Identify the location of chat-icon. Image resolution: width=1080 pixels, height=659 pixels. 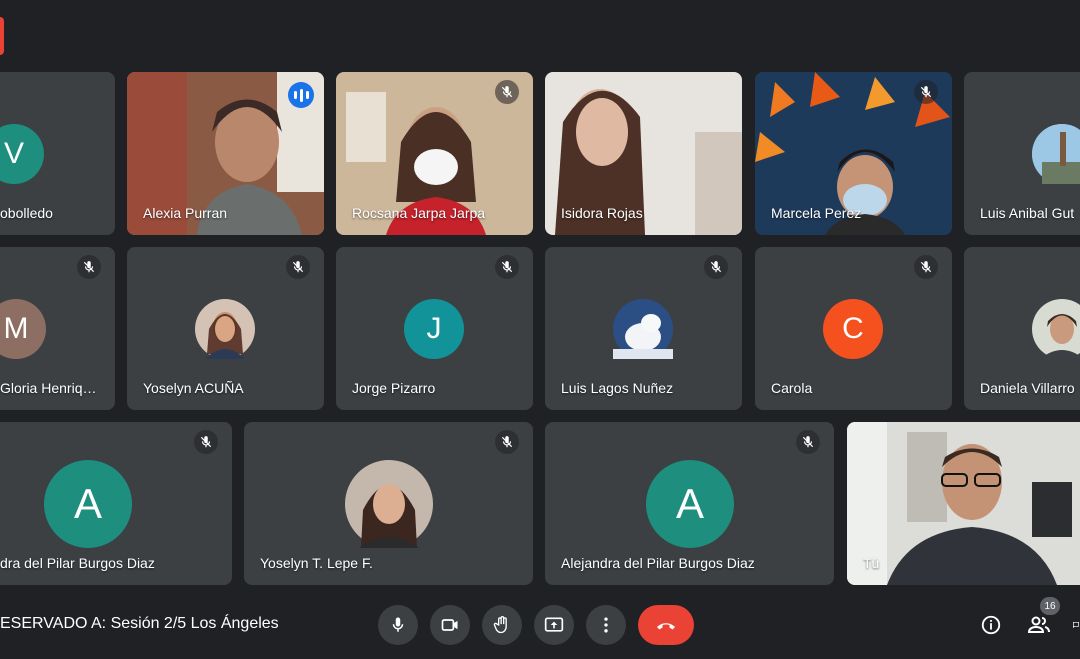
(1076, 625).